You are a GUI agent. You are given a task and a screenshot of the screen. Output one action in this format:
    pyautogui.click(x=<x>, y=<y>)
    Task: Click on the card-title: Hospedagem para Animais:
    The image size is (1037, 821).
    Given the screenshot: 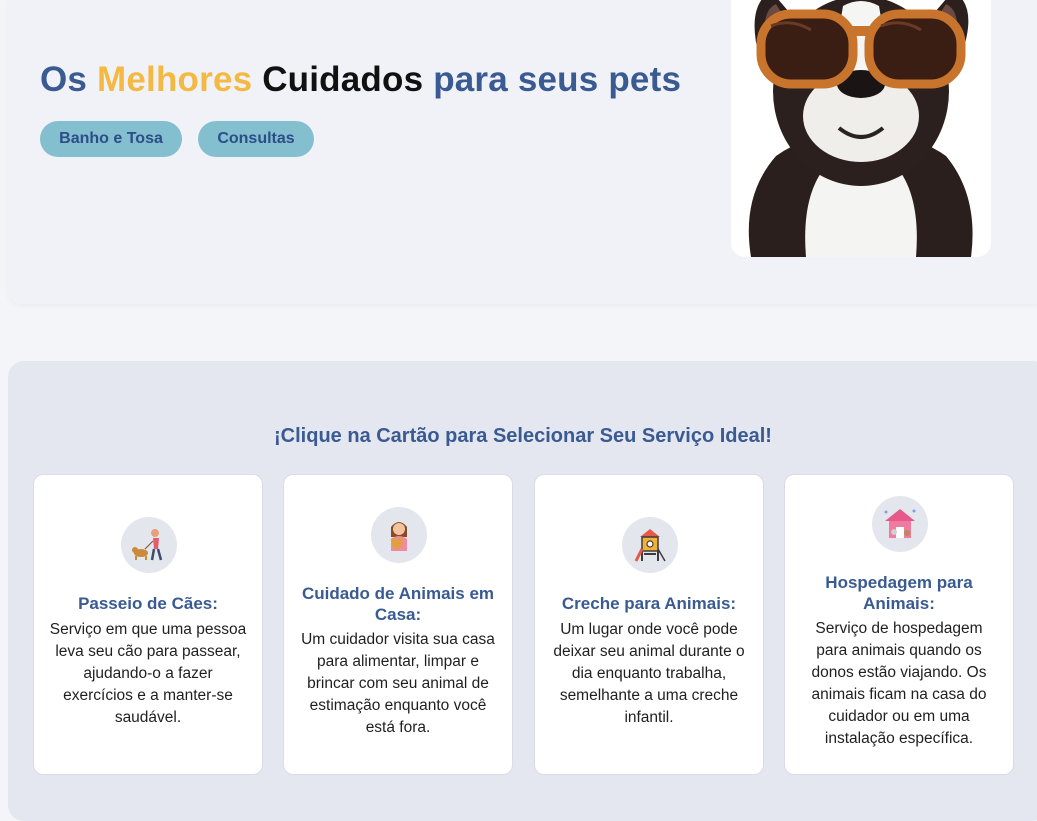 What is the action you would take?
    pyautogui.click(x=899, y=593)
    